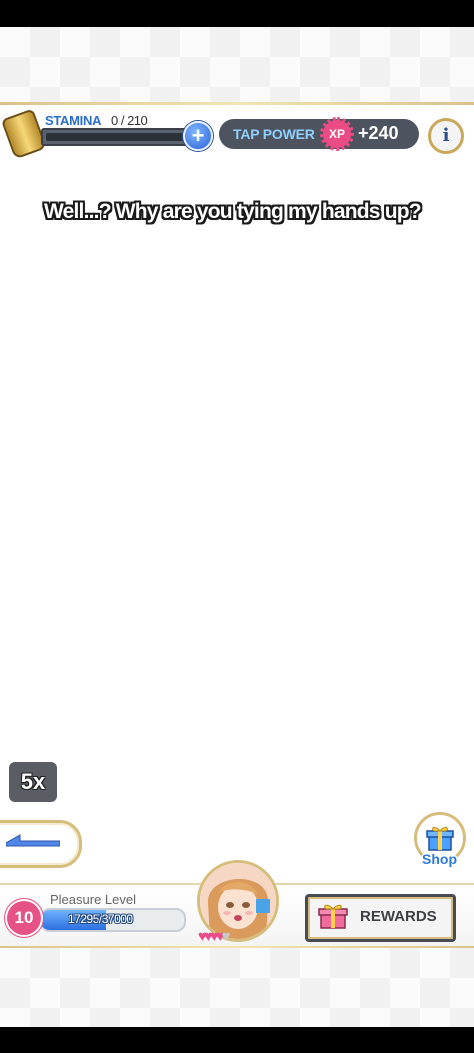 The width and height of the screenshot is (474, 1053). I want to click on gift-box-icon, so click(440, 839).